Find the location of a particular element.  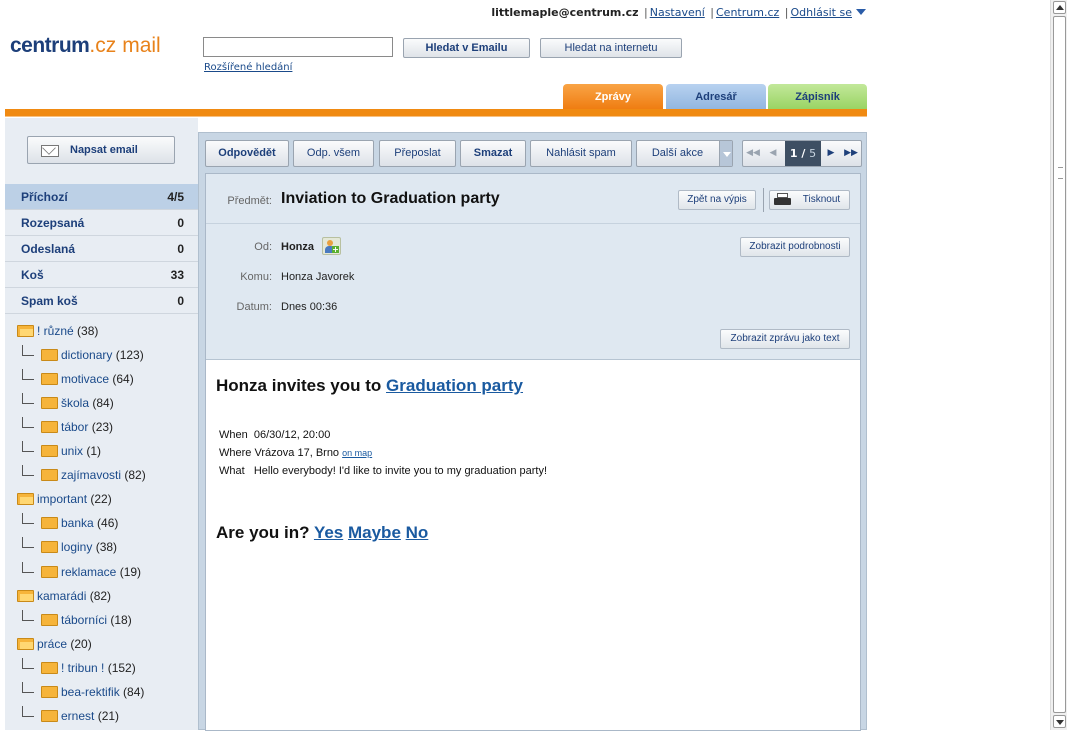

vertical-scrollbar is located at coordinates (1058, 365).